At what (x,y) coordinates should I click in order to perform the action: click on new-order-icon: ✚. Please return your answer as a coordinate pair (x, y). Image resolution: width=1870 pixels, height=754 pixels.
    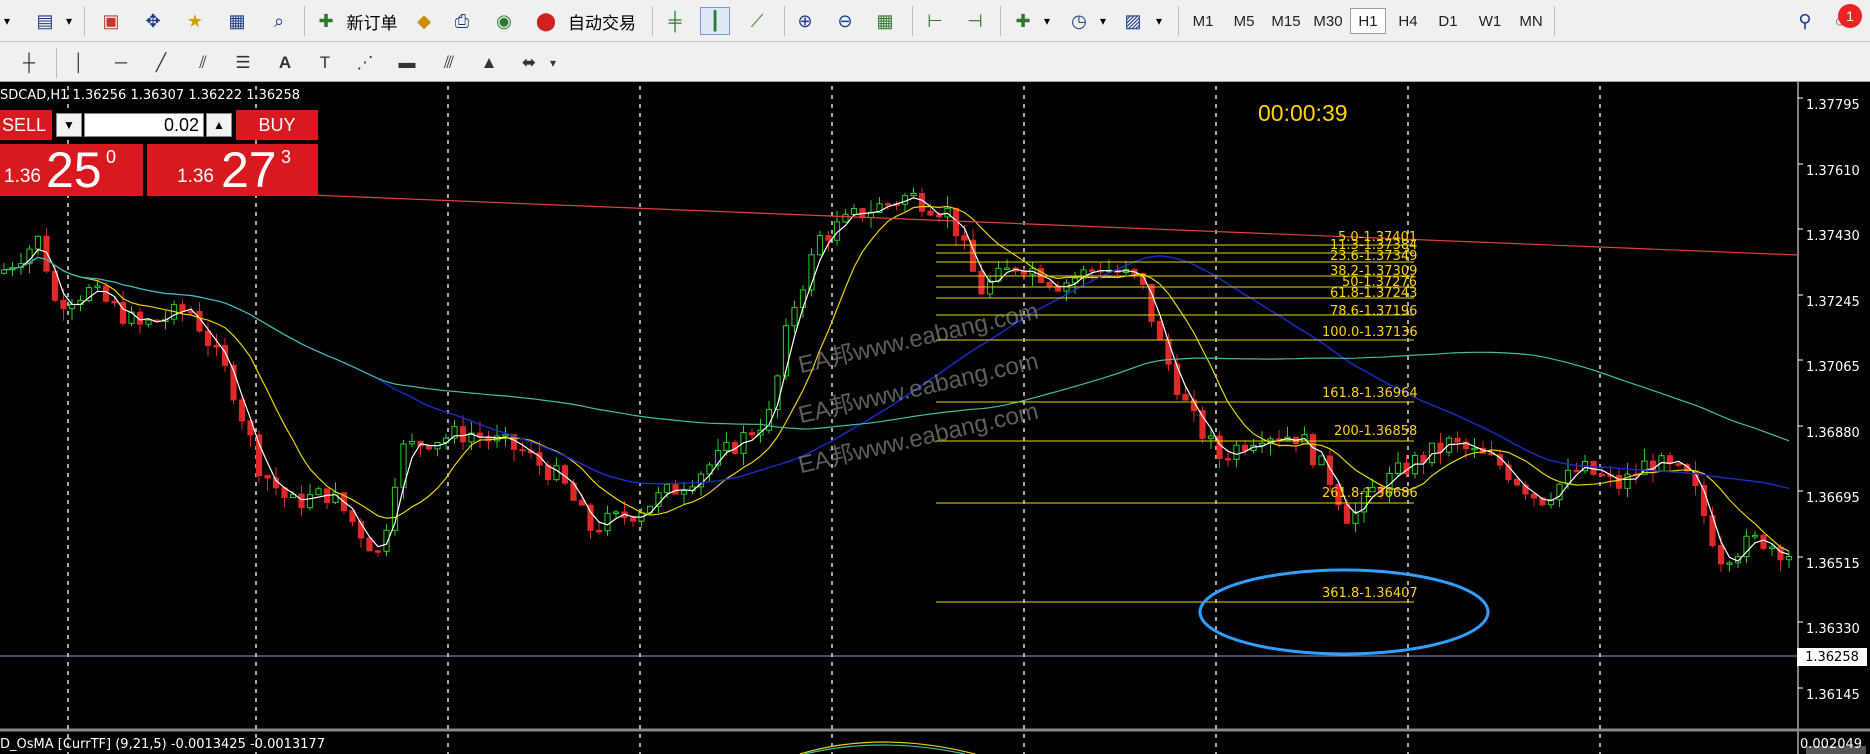
    Looking at the image, I should click on (326, 21).